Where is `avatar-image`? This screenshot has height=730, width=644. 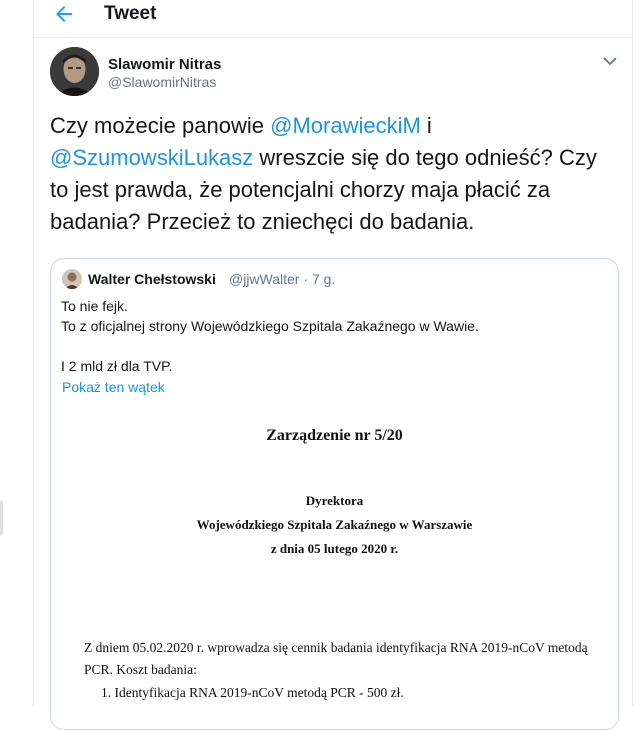 avatar-image is located at coordinates (74, 71).